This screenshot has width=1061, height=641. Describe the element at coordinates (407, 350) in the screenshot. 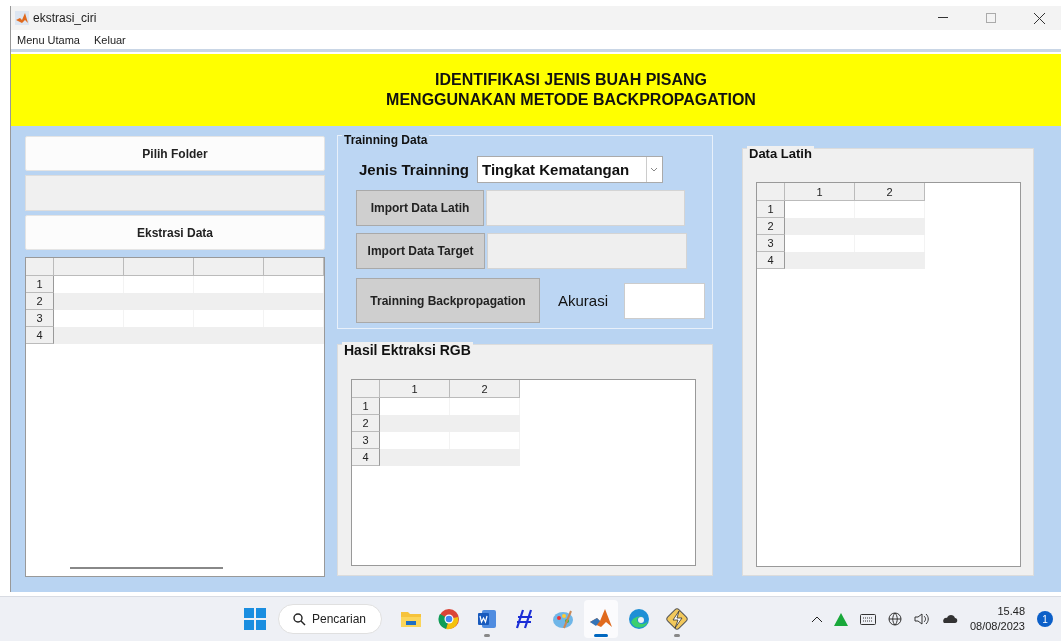

I see `panel-title: Hasil Ektraksi RGB` at that location.